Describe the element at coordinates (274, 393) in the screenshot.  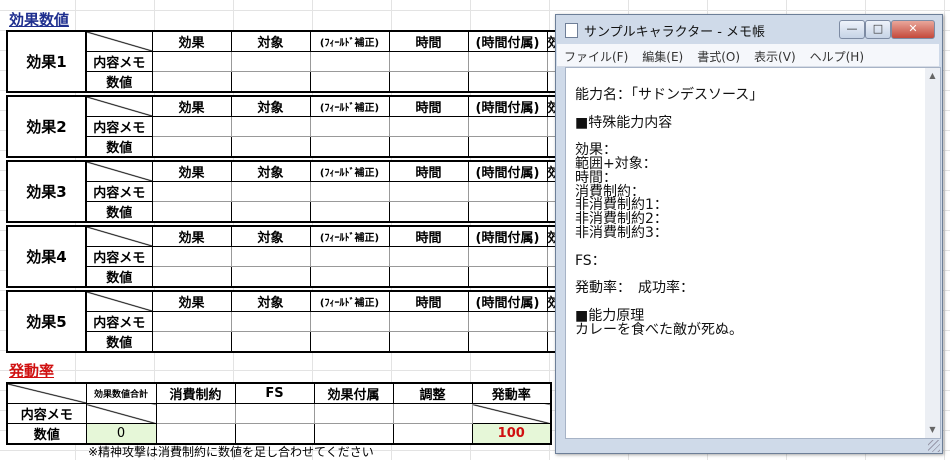
I see `header-fs: FS` at that location.